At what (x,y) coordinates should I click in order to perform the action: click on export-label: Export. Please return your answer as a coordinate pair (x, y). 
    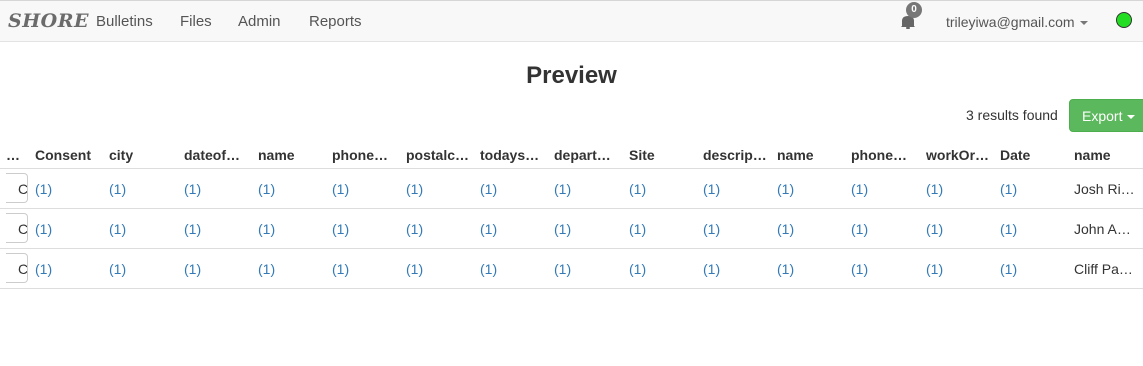
    Looking at the image, I should click on (1102, 116).